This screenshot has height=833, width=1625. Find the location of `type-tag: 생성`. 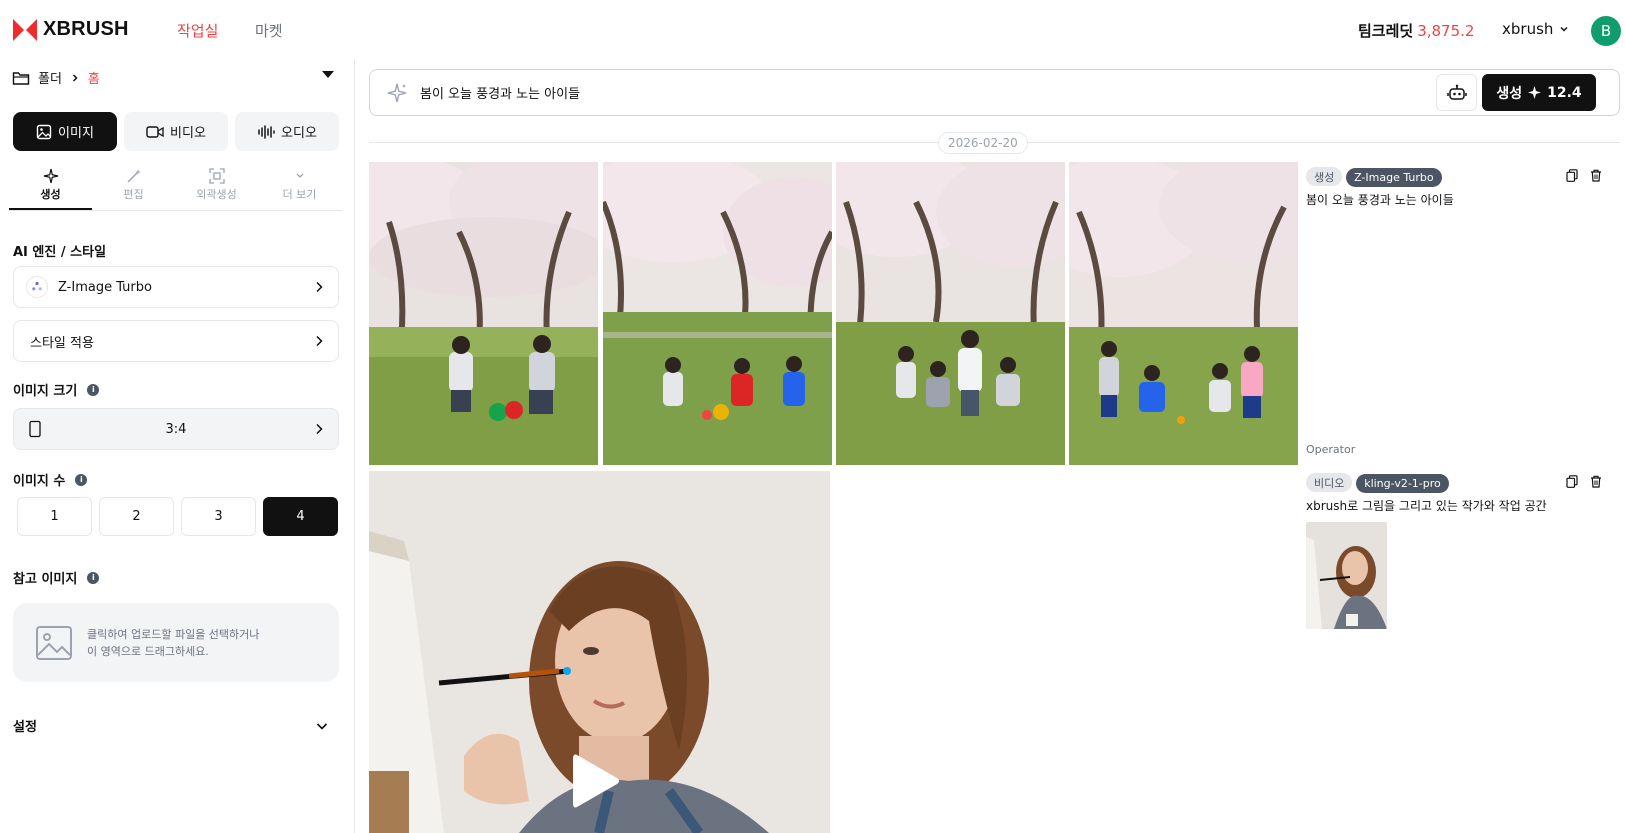

type-tag: 생성 is located at coordinates (1324, 176).